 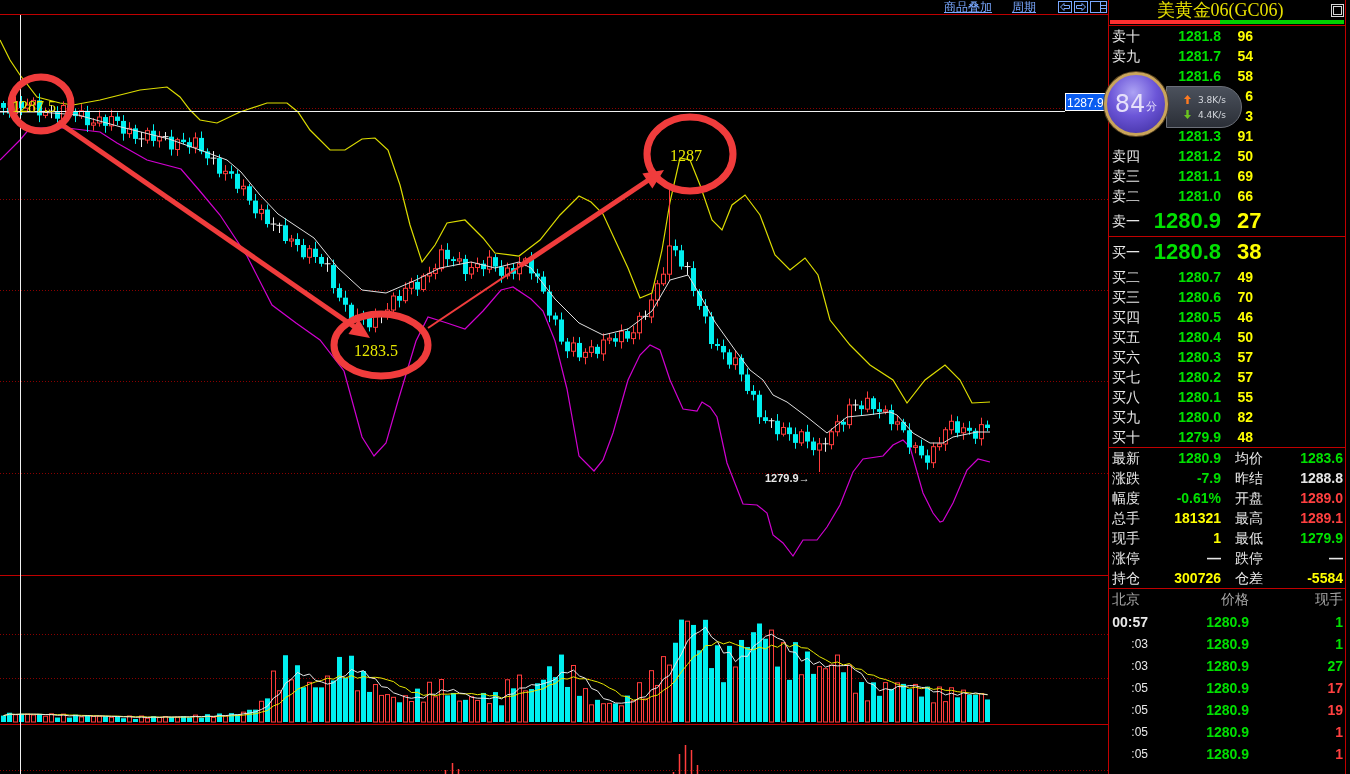 I want to click on ask-level-label: 卖十, so click(x=1126, y=36).